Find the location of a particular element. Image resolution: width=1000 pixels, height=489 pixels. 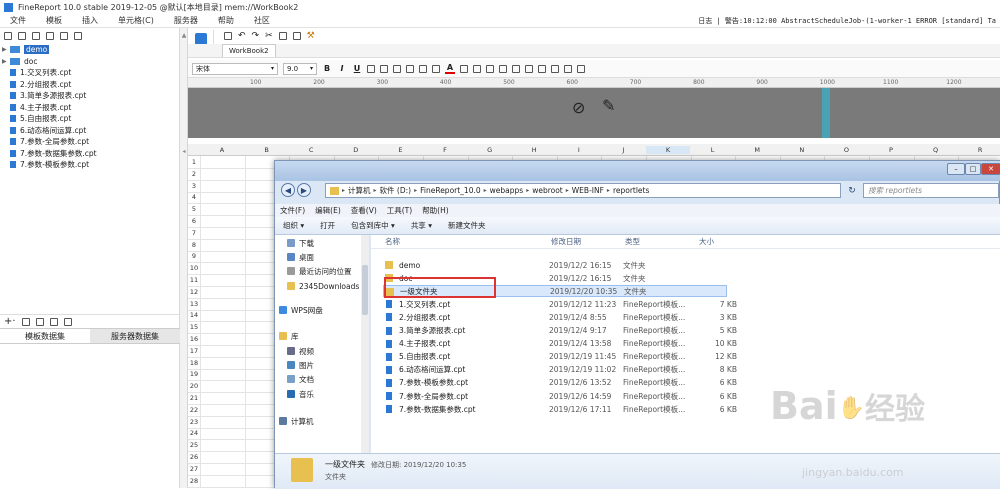

insert-sparkline-icon is located at coordinates (581, 68).